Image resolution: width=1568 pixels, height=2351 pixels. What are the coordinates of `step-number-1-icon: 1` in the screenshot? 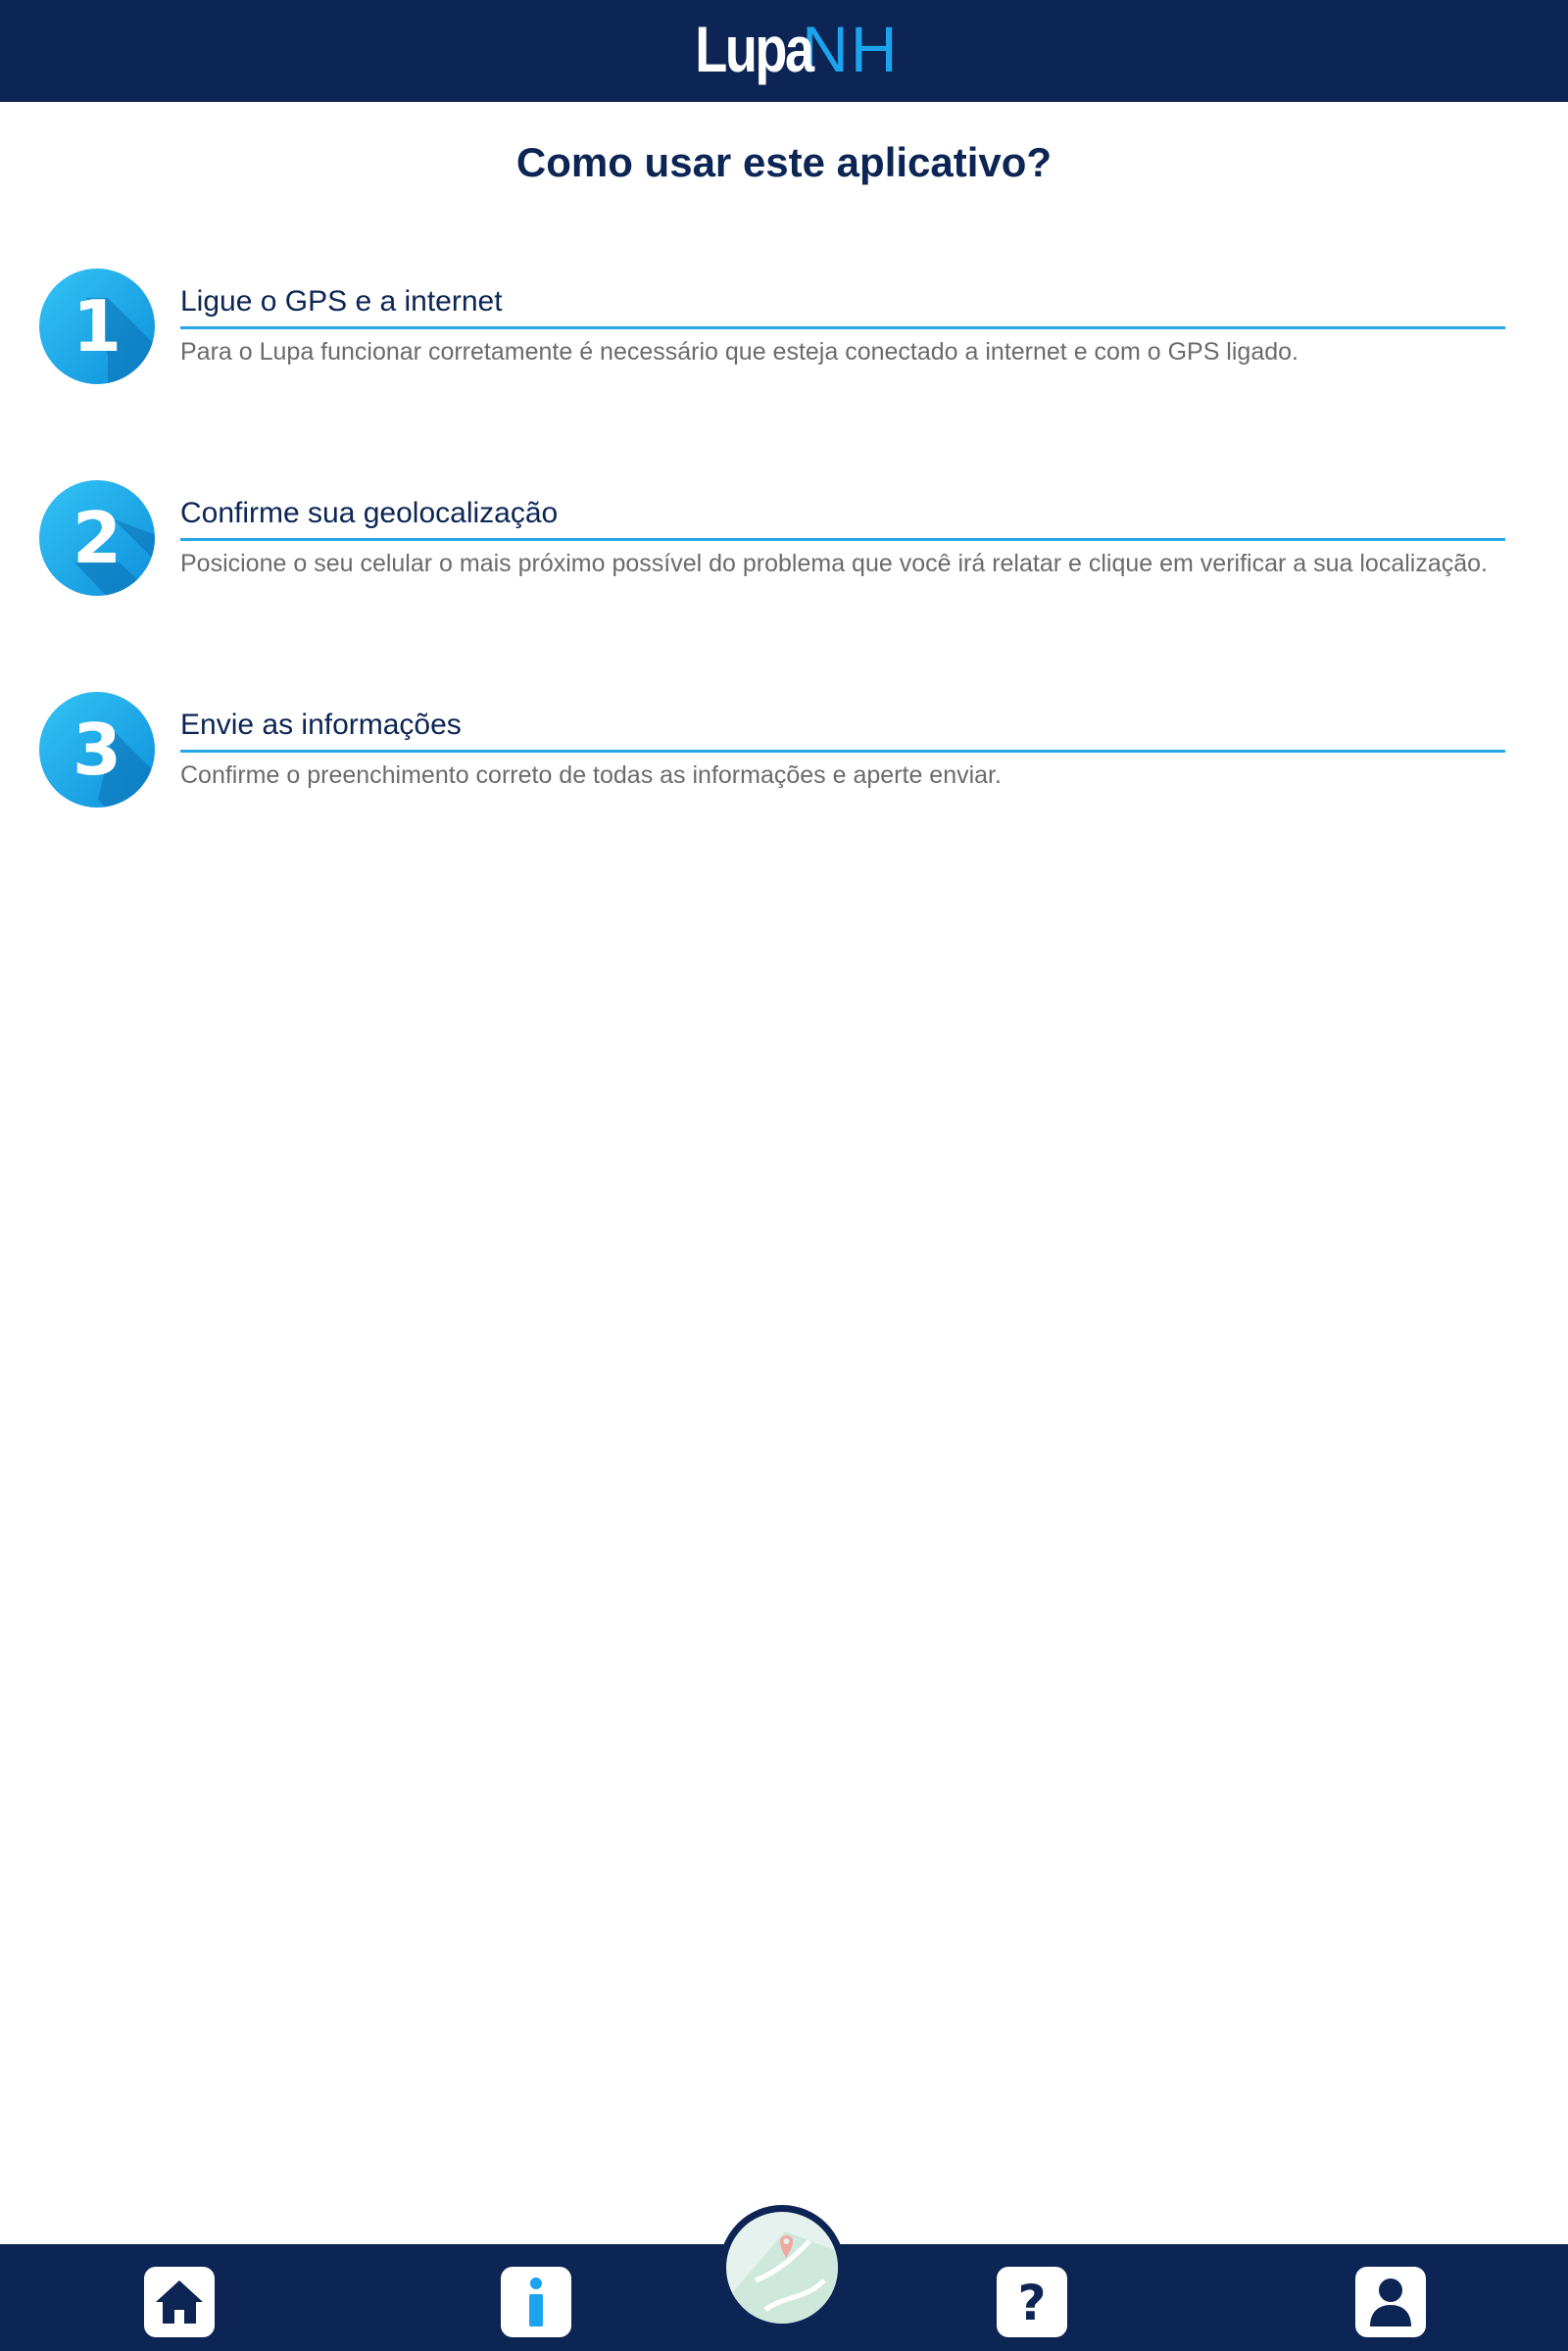 It's located at (97, 326).